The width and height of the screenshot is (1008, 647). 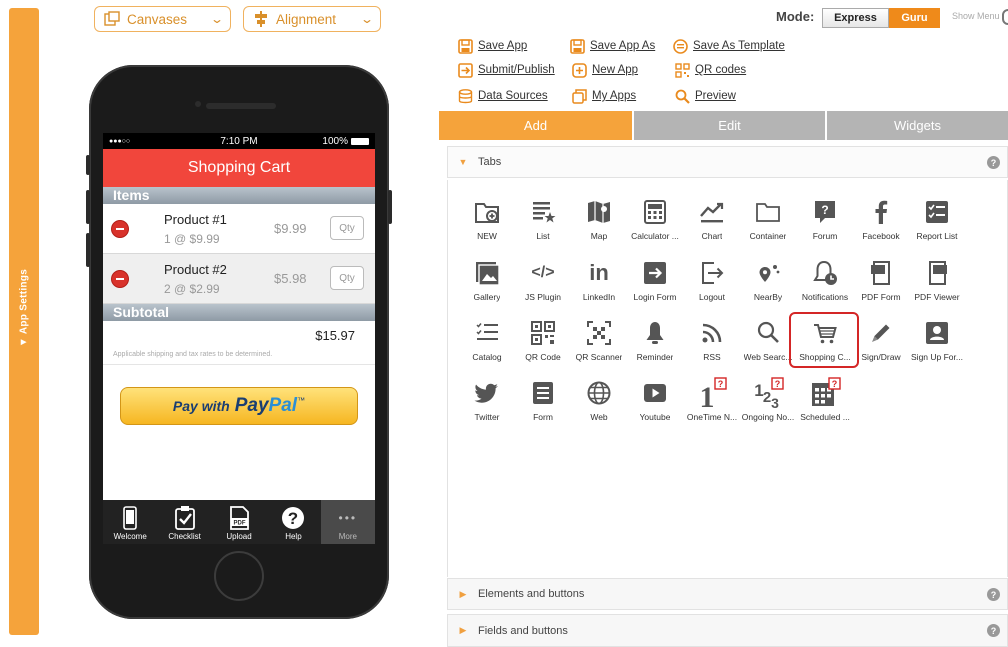 I want to click on paypal-trademark: ™, so click(x=301, y=400).